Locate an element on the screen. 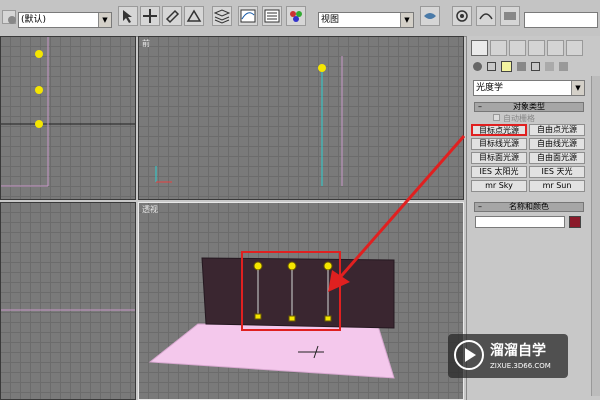 Image resolution: width=600 pixels, height=400 pixels. geometry-icon is located at coordinates (477, 66).